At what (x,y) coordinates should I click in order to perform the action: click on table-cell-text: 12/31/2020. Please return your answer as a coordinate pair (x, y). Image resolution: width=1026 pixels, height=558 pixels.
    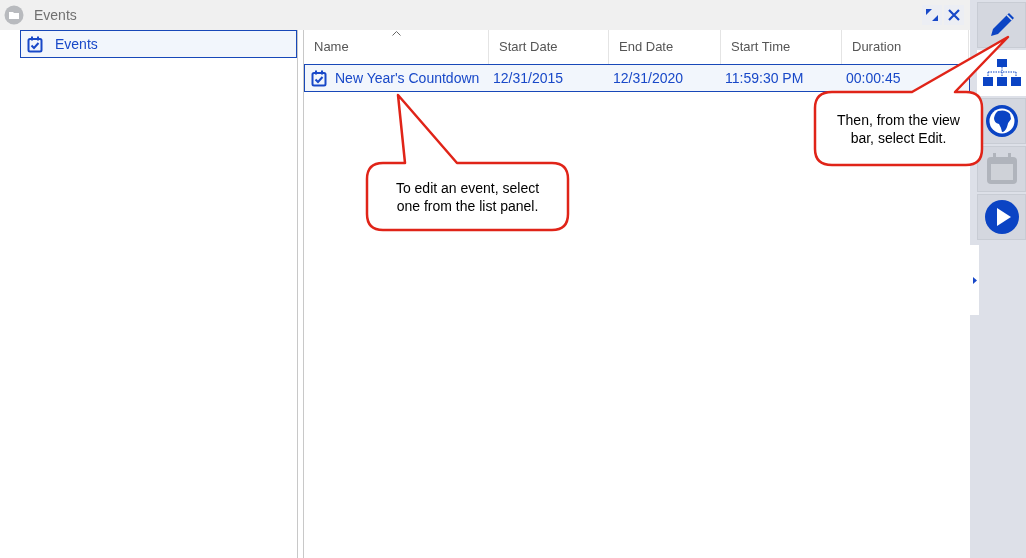
    Looking at the image, I should click on (648, 78).